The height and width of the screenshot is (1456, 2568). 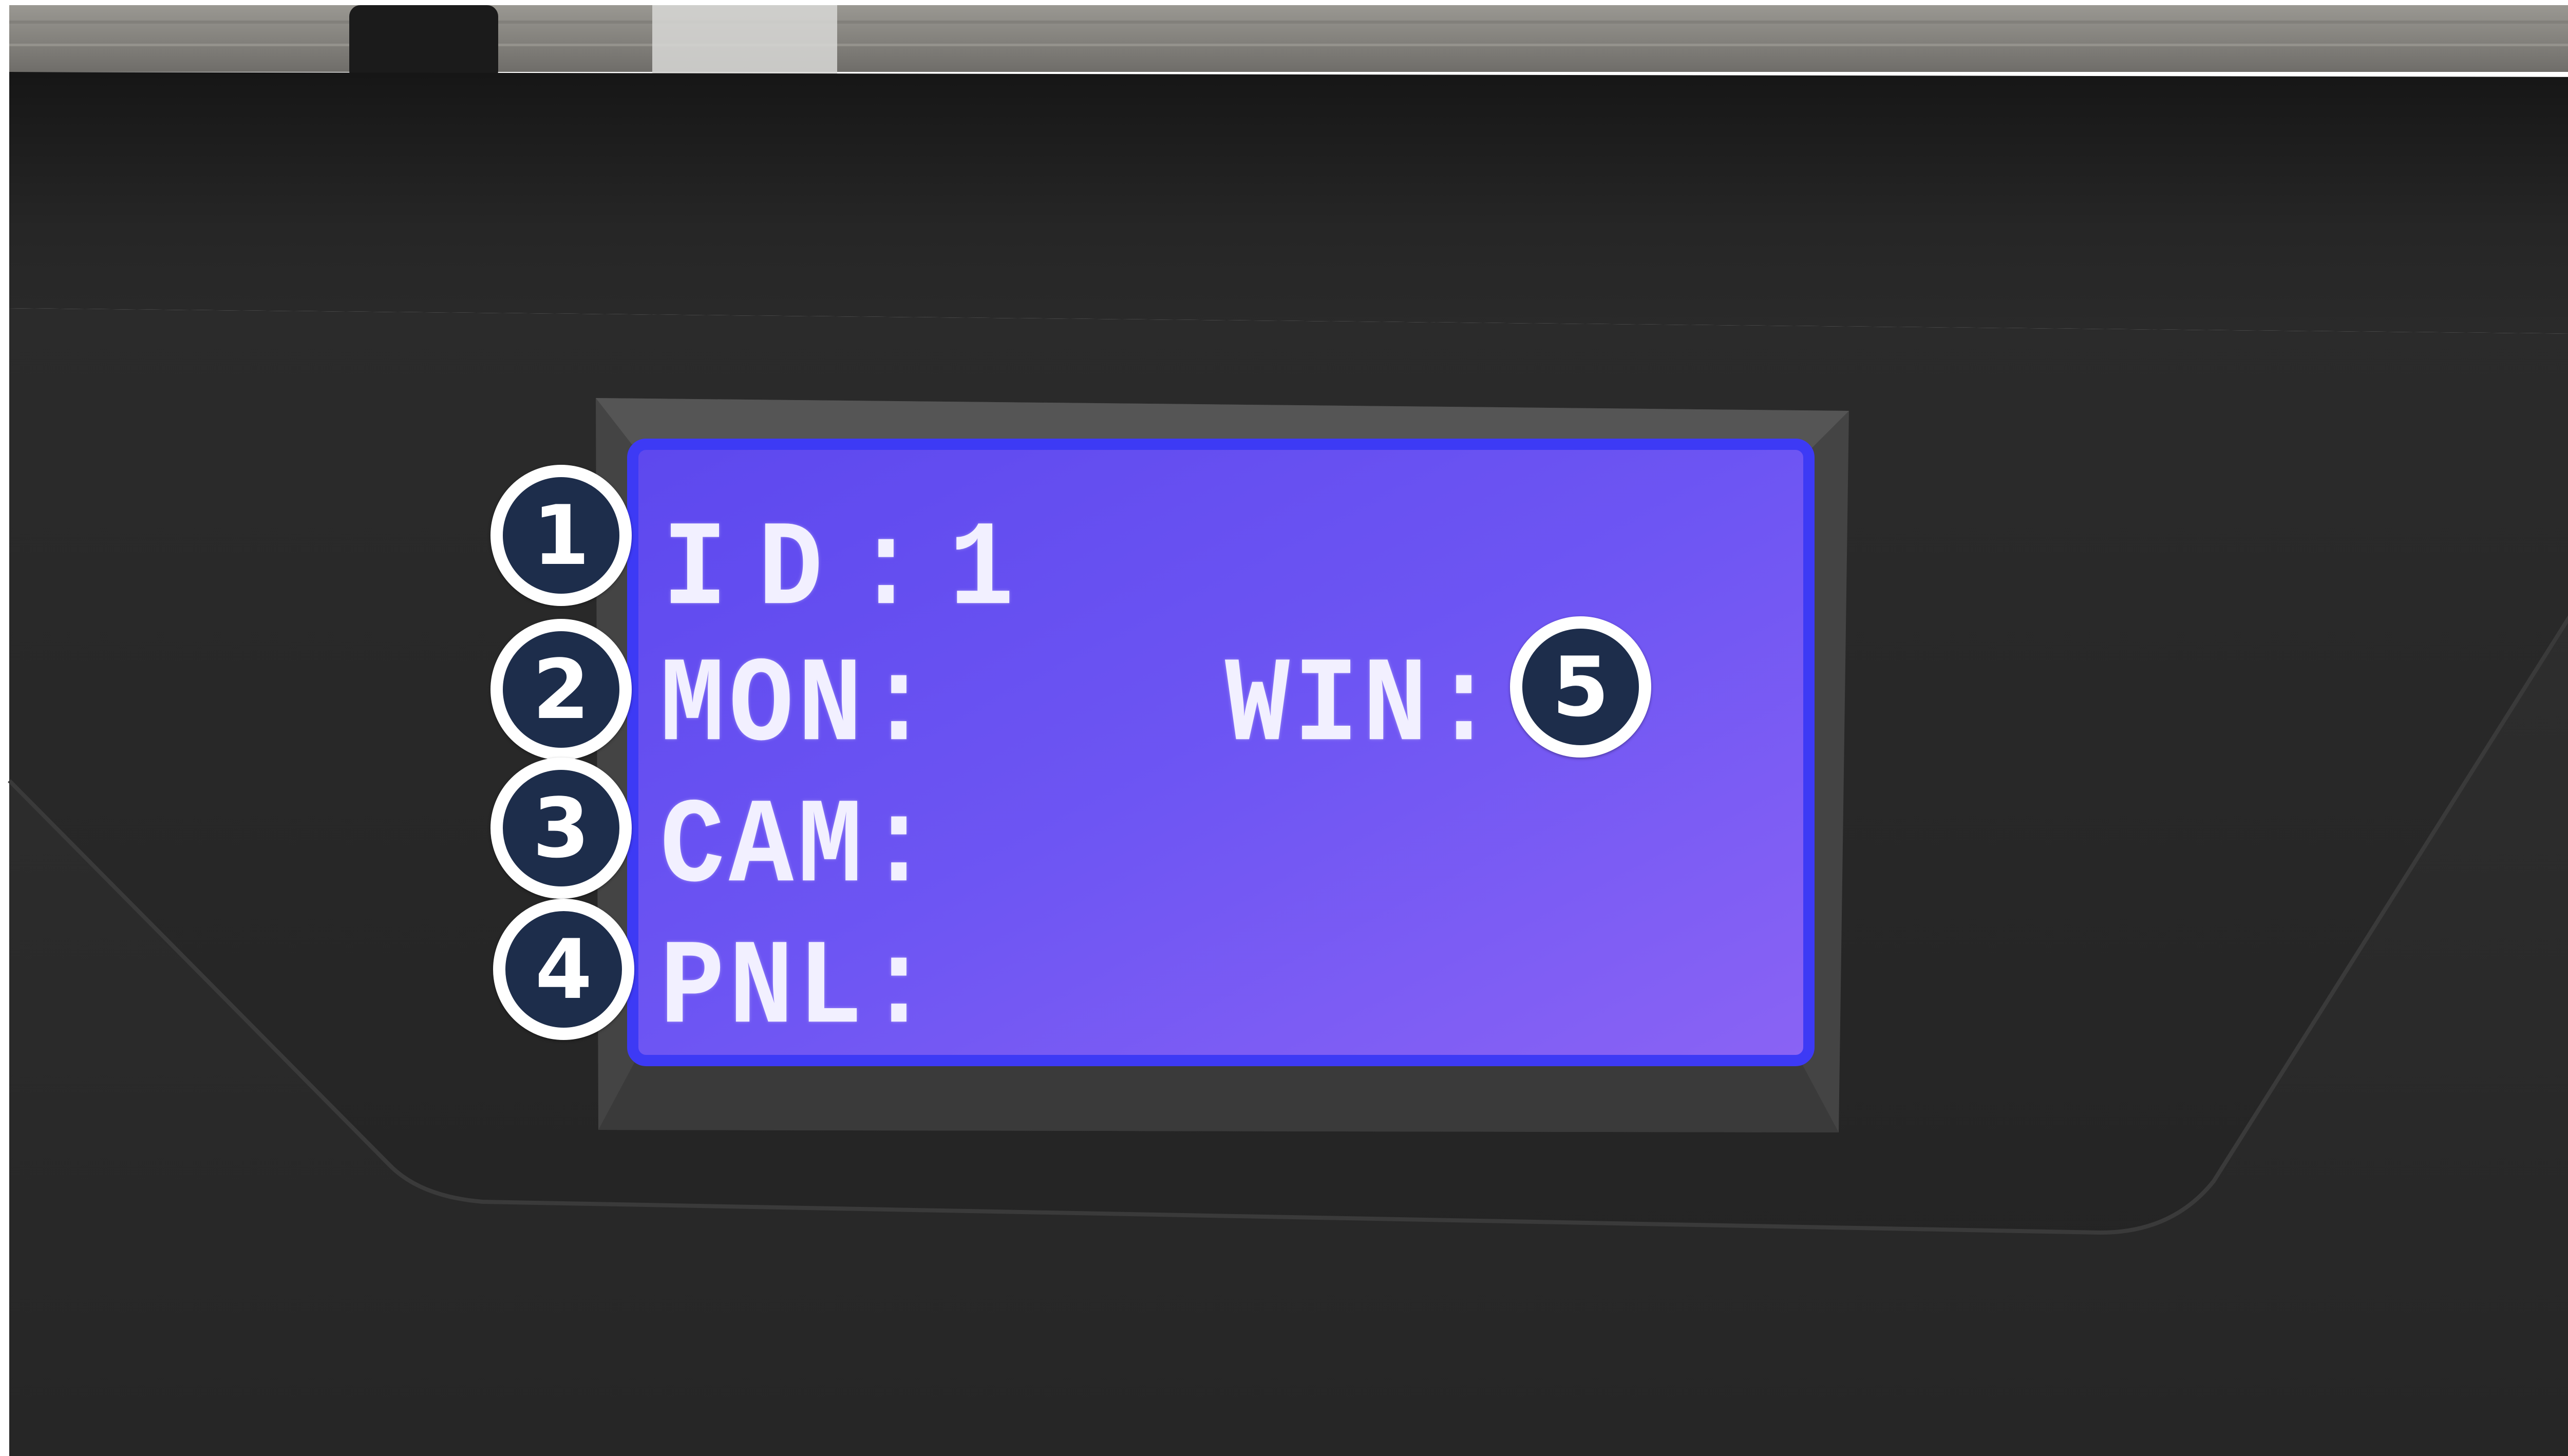 What do you see at coordinates (1363, 707) in the screenshot?
I see `lcd-win-label: WIN:` at bounding box center [1363, 707].